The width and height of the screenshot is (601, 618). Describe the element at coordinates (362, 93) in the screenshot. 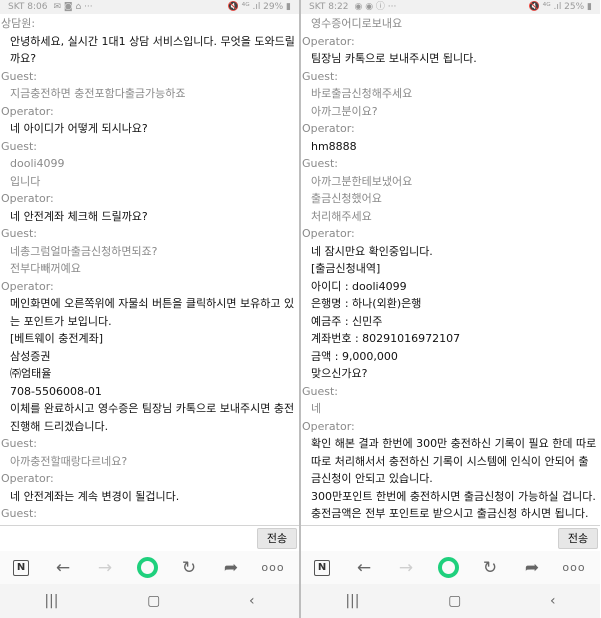

I see `chat-message: 바로출금신청해주세요` at that location.